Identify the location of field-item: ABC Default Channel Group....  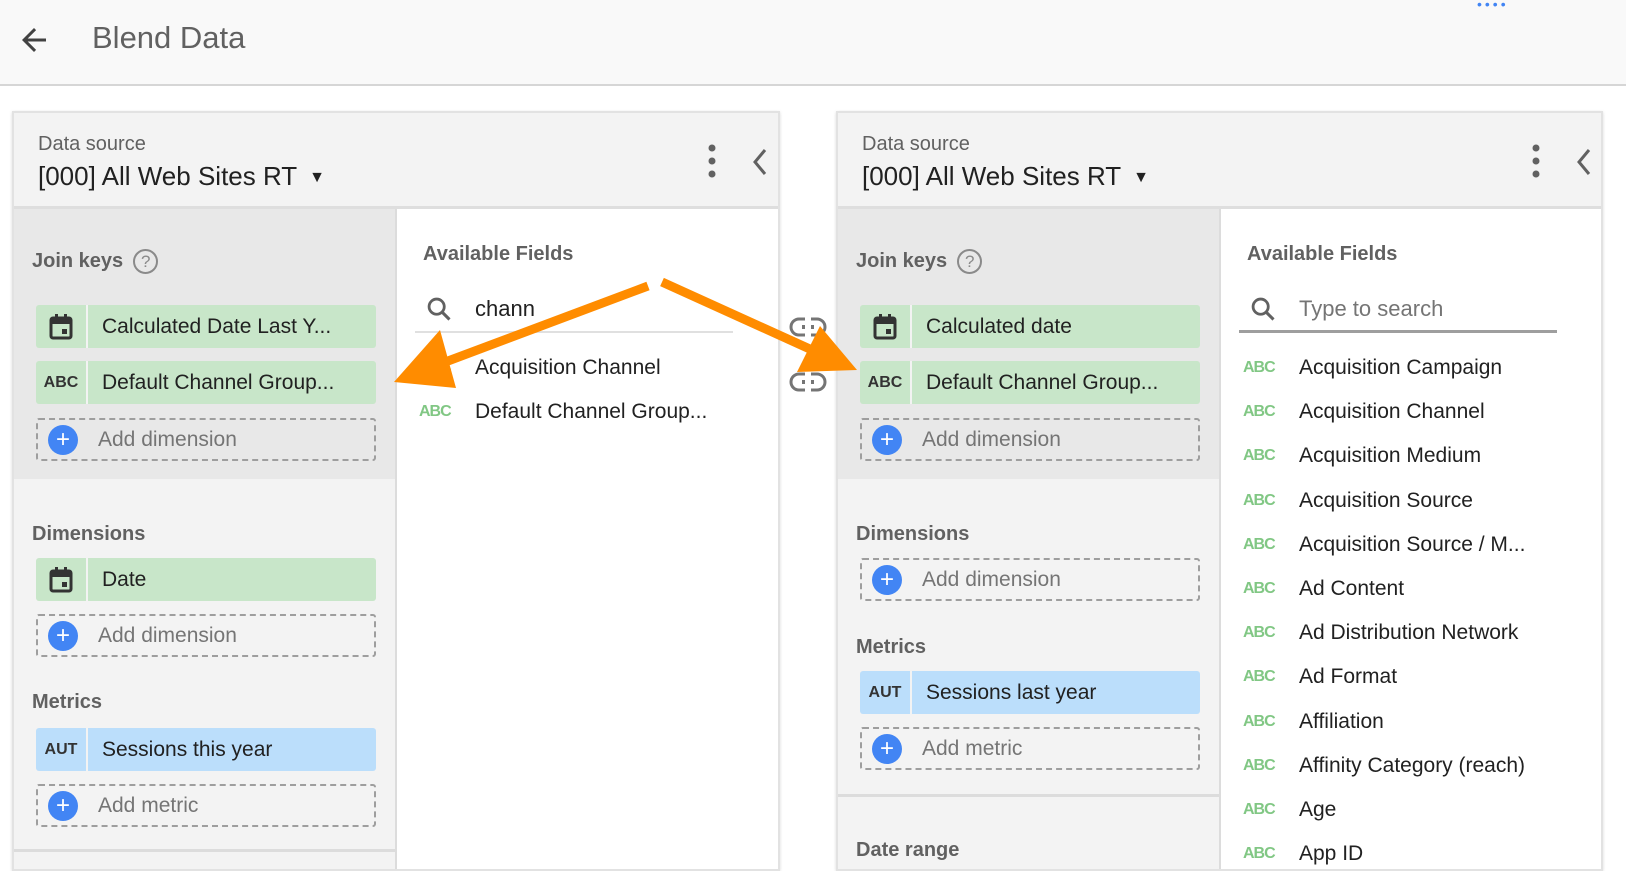
(563, 412).